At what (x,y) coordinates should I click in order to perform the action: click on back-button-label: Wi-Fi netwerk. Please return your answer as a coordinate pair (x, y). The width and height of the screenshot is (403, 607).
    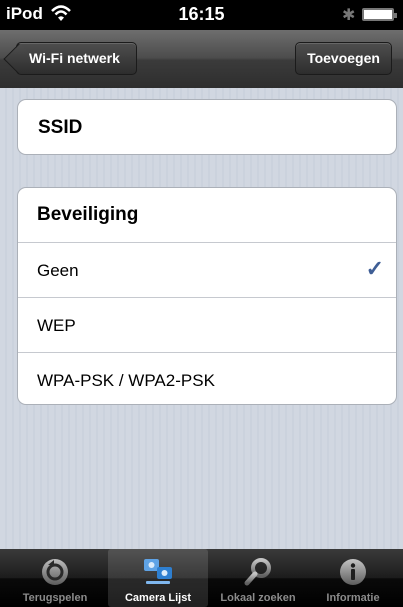
    Looking at the image, I should click on (74, 58).